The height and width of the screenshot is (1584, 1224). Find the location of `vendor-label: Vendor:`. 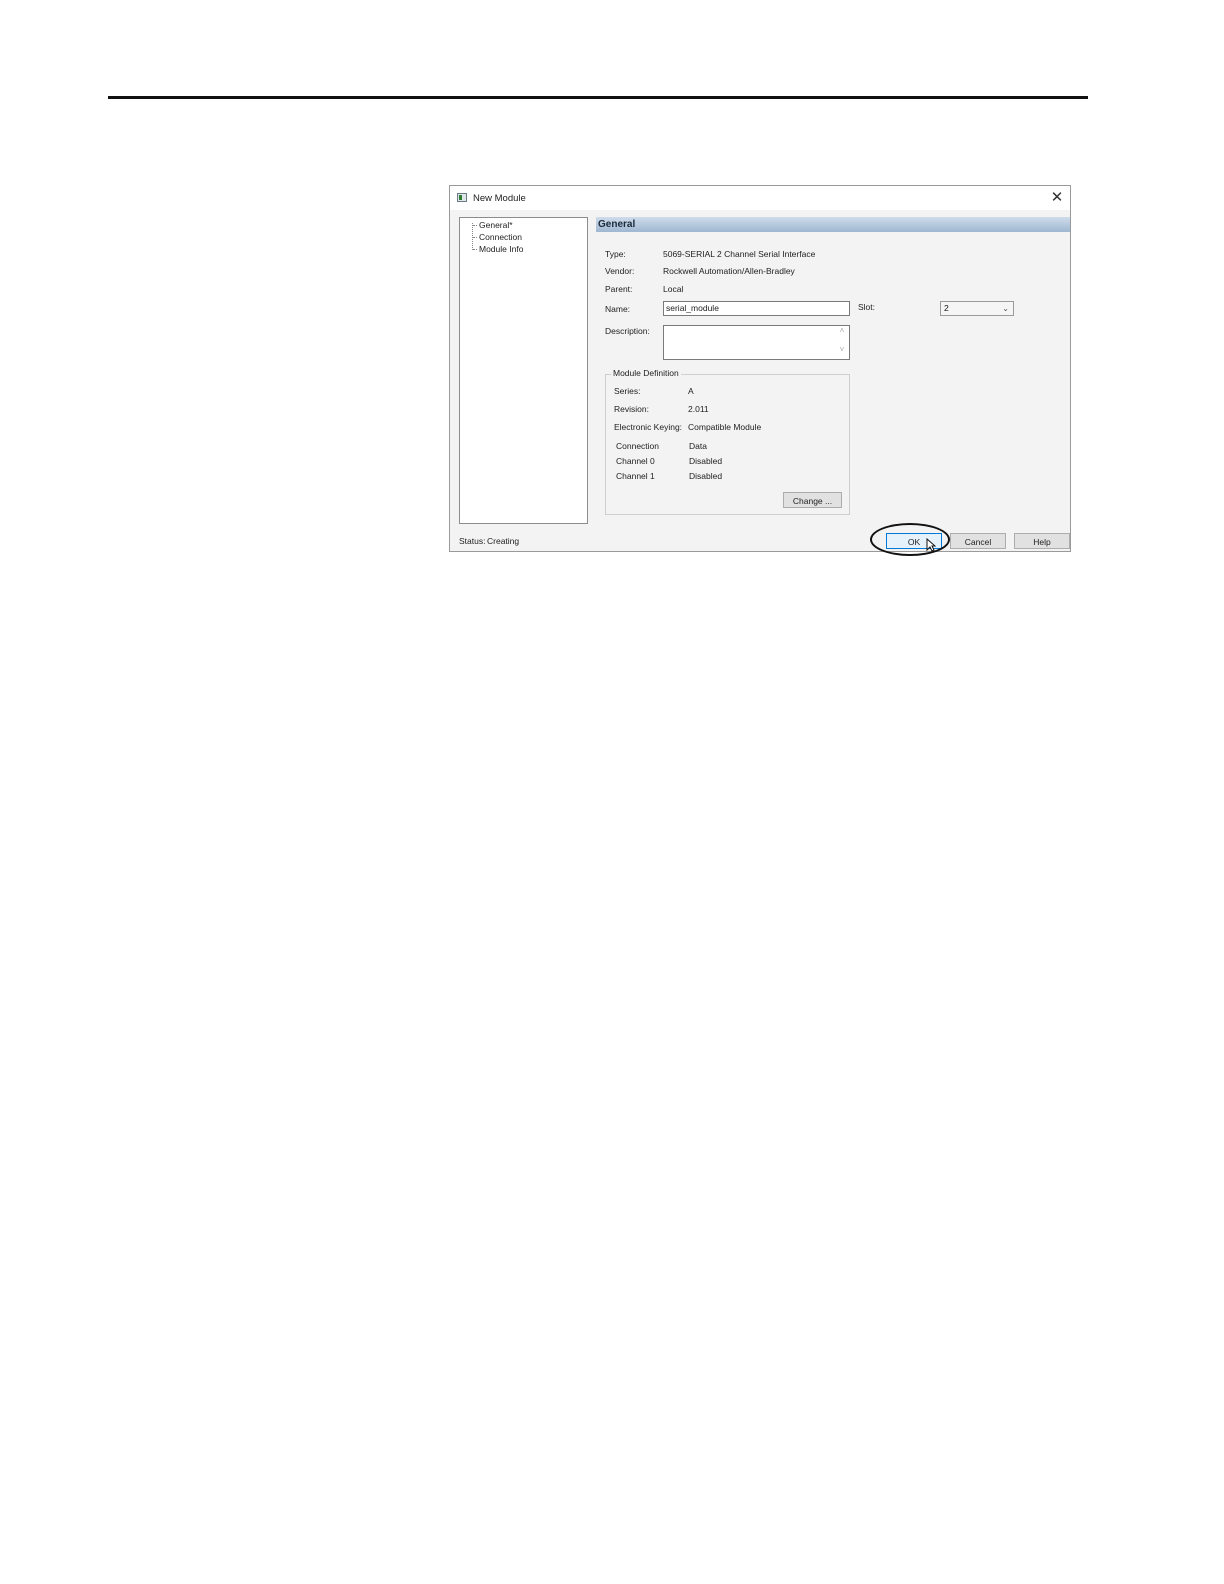

vendor-label: Vendor: is located at coordinates (620, 271).